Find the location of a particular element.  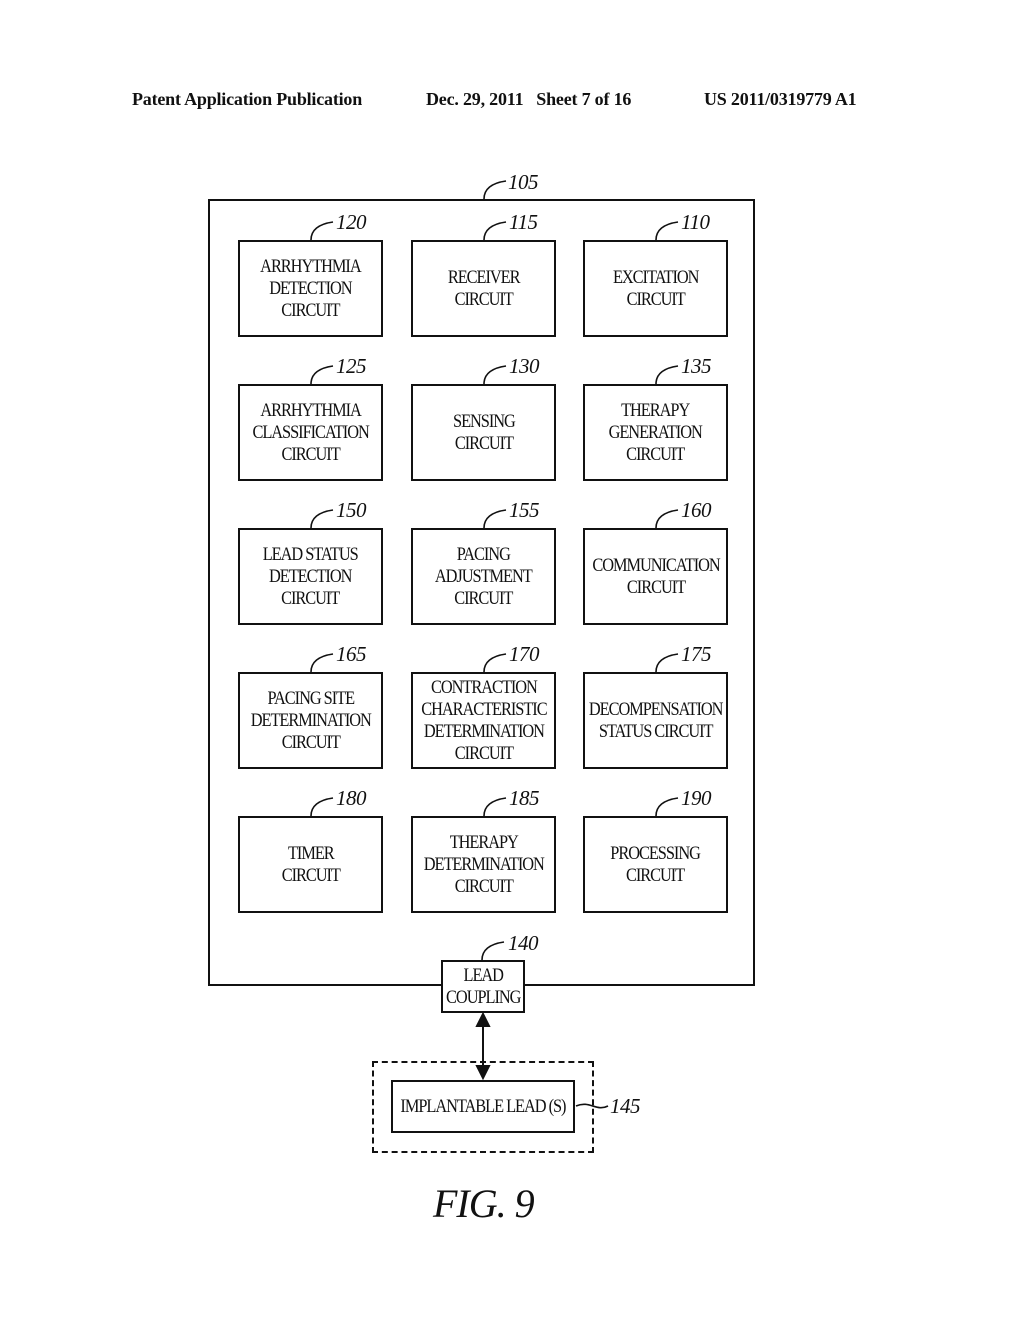

circuit-block-155: PACING ADJUSTMENT CIRCUIT is located at coordinates (483, 576).